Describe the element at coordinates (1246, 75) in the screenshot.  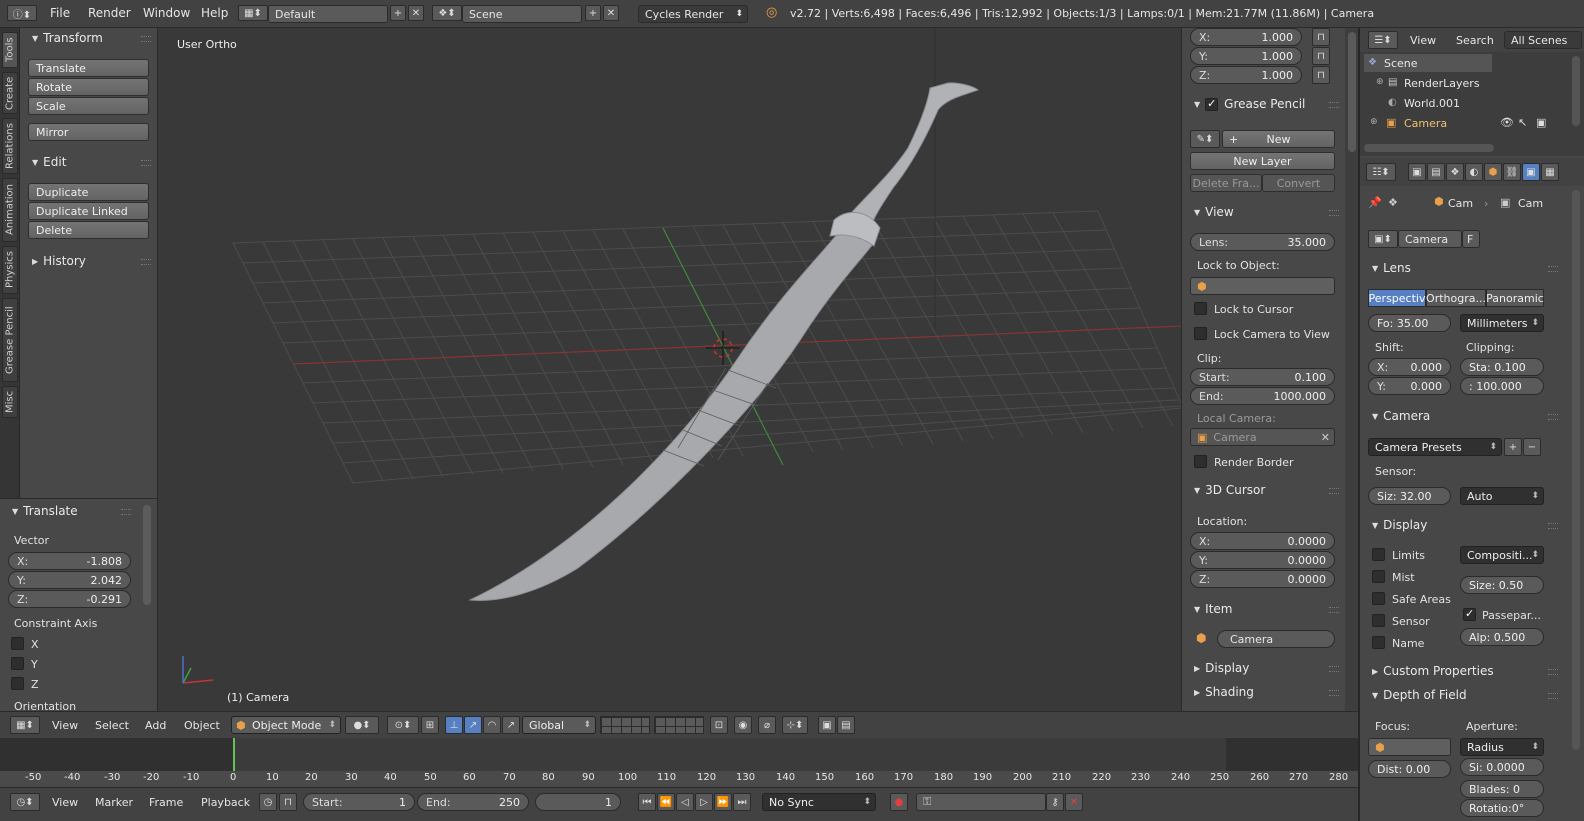
I see `scale-z-field: Z: 1.000` at that location.